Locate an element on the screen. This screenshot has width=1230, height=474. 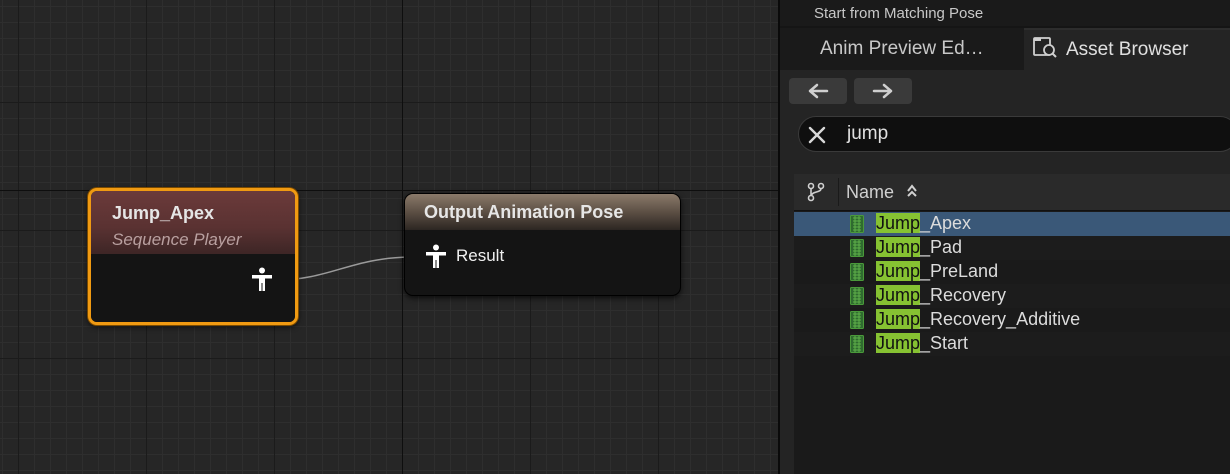
asset-name: Jump_PreLand is located at coordinates (937, 271).